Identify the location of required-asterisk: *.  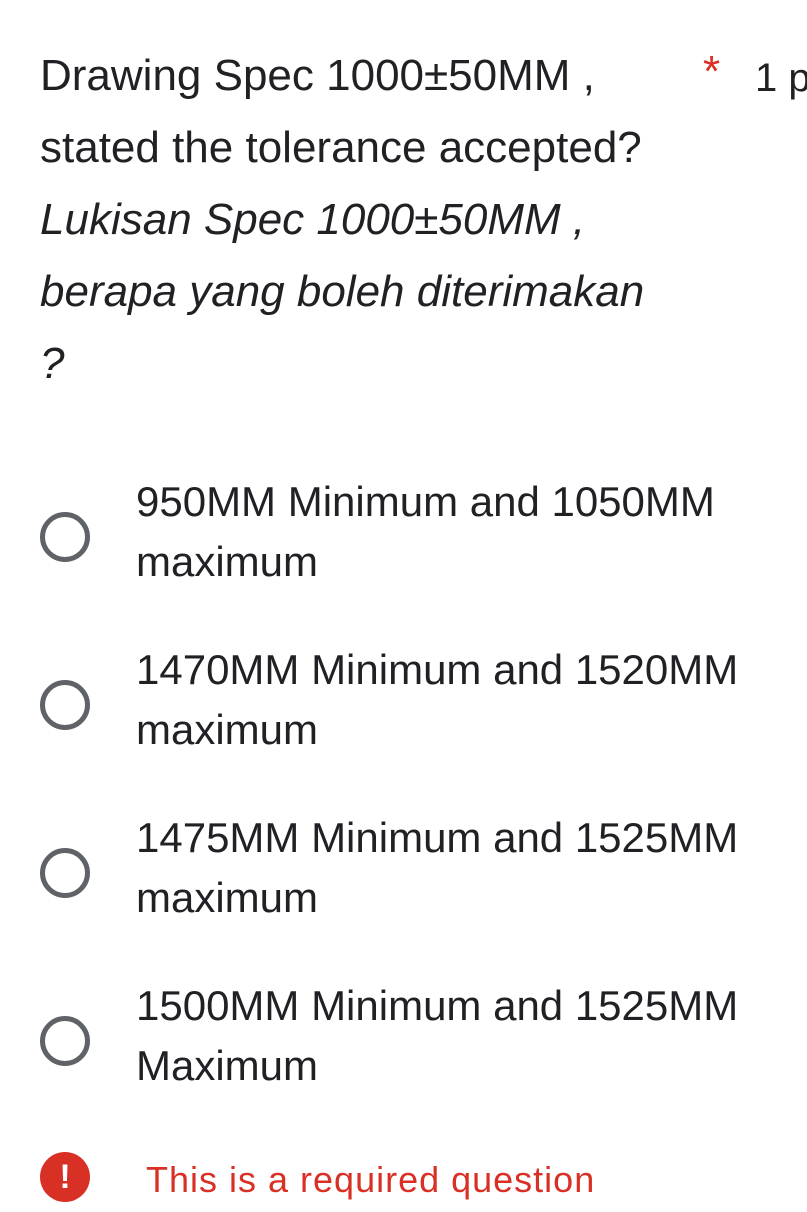
(712, 71).